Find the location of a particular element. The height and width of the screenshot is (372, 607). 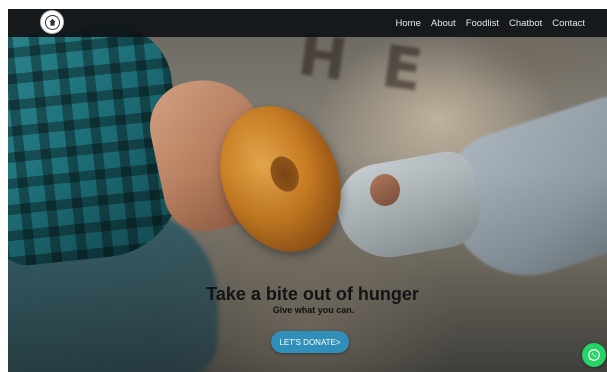

logo-glyph is located at coordinates (52, 22).